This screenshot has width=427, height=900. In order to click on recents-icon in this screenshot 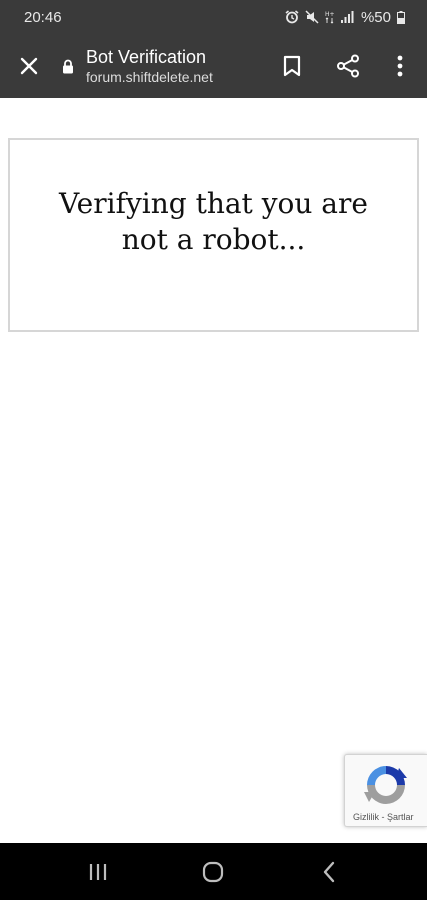, I will do `click(97, 871)`.